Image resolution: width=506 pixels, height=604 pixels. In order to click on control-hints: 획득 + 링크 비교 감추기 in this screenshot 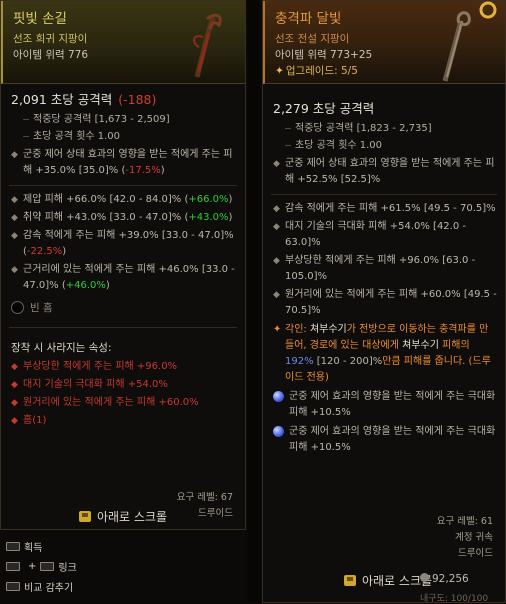, I will do `click(123, 566)`.